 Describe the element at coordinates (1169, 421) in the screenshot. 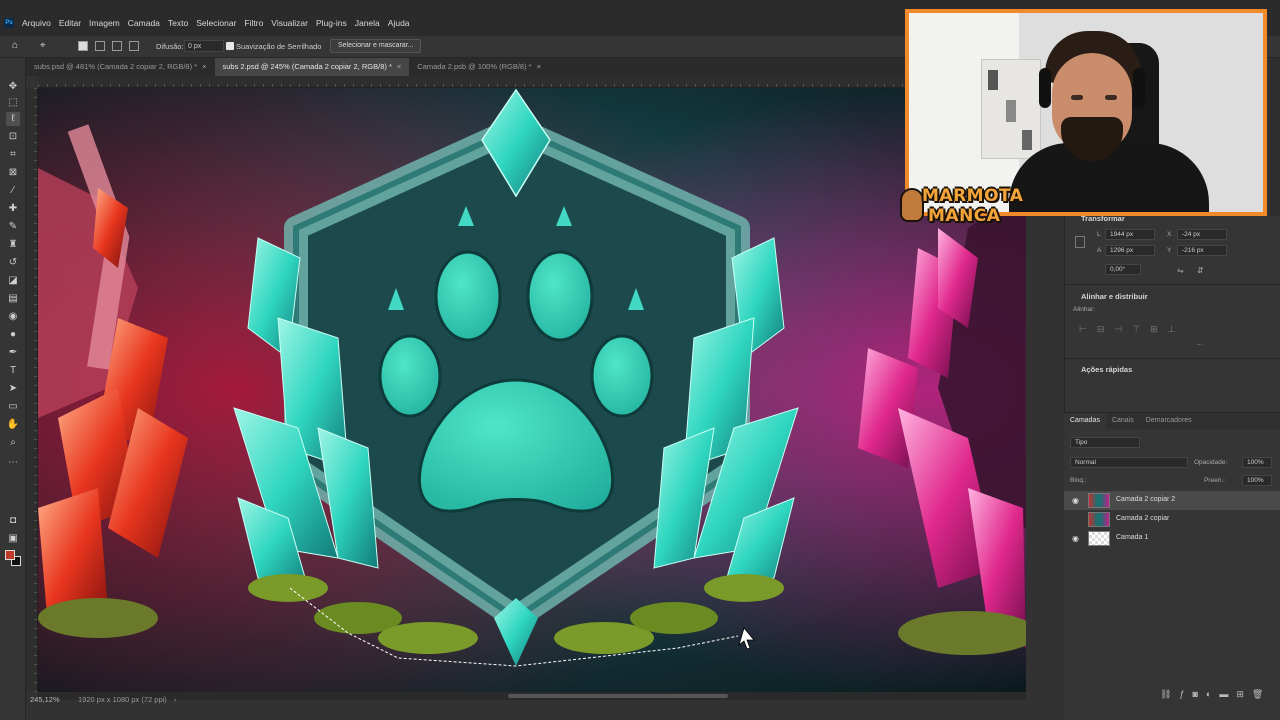

I see `tab-paths: Demarcadores` at that location.